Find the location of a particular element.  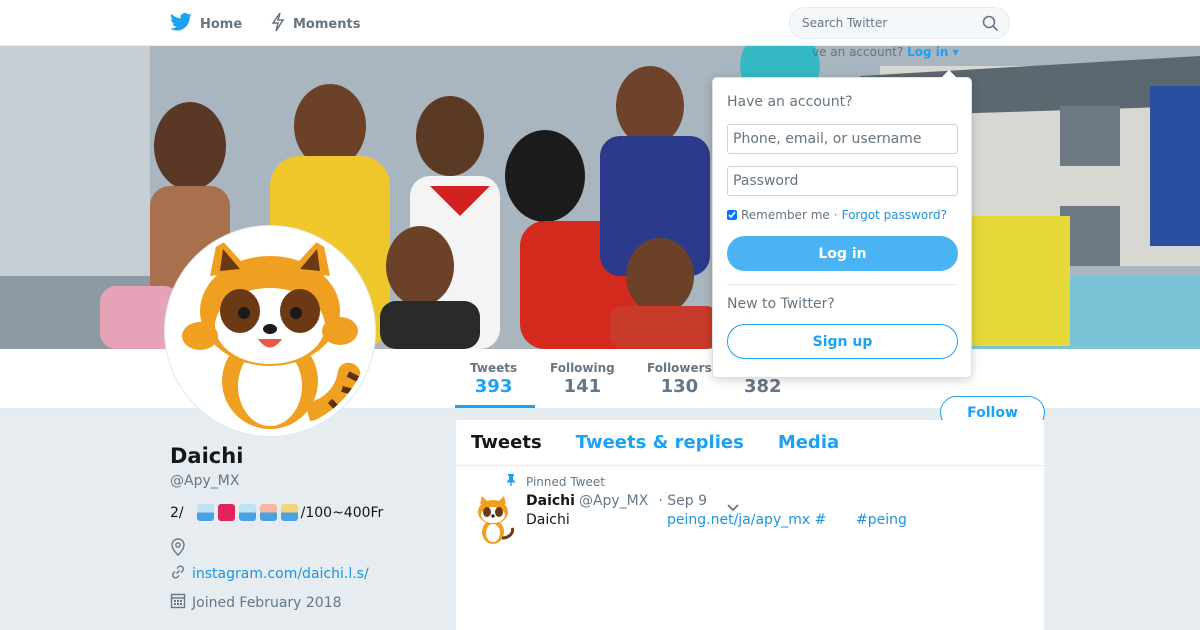

tweet-header: Daichi @Apy_MX · Sep 9 is located at coordinates (616, 501).